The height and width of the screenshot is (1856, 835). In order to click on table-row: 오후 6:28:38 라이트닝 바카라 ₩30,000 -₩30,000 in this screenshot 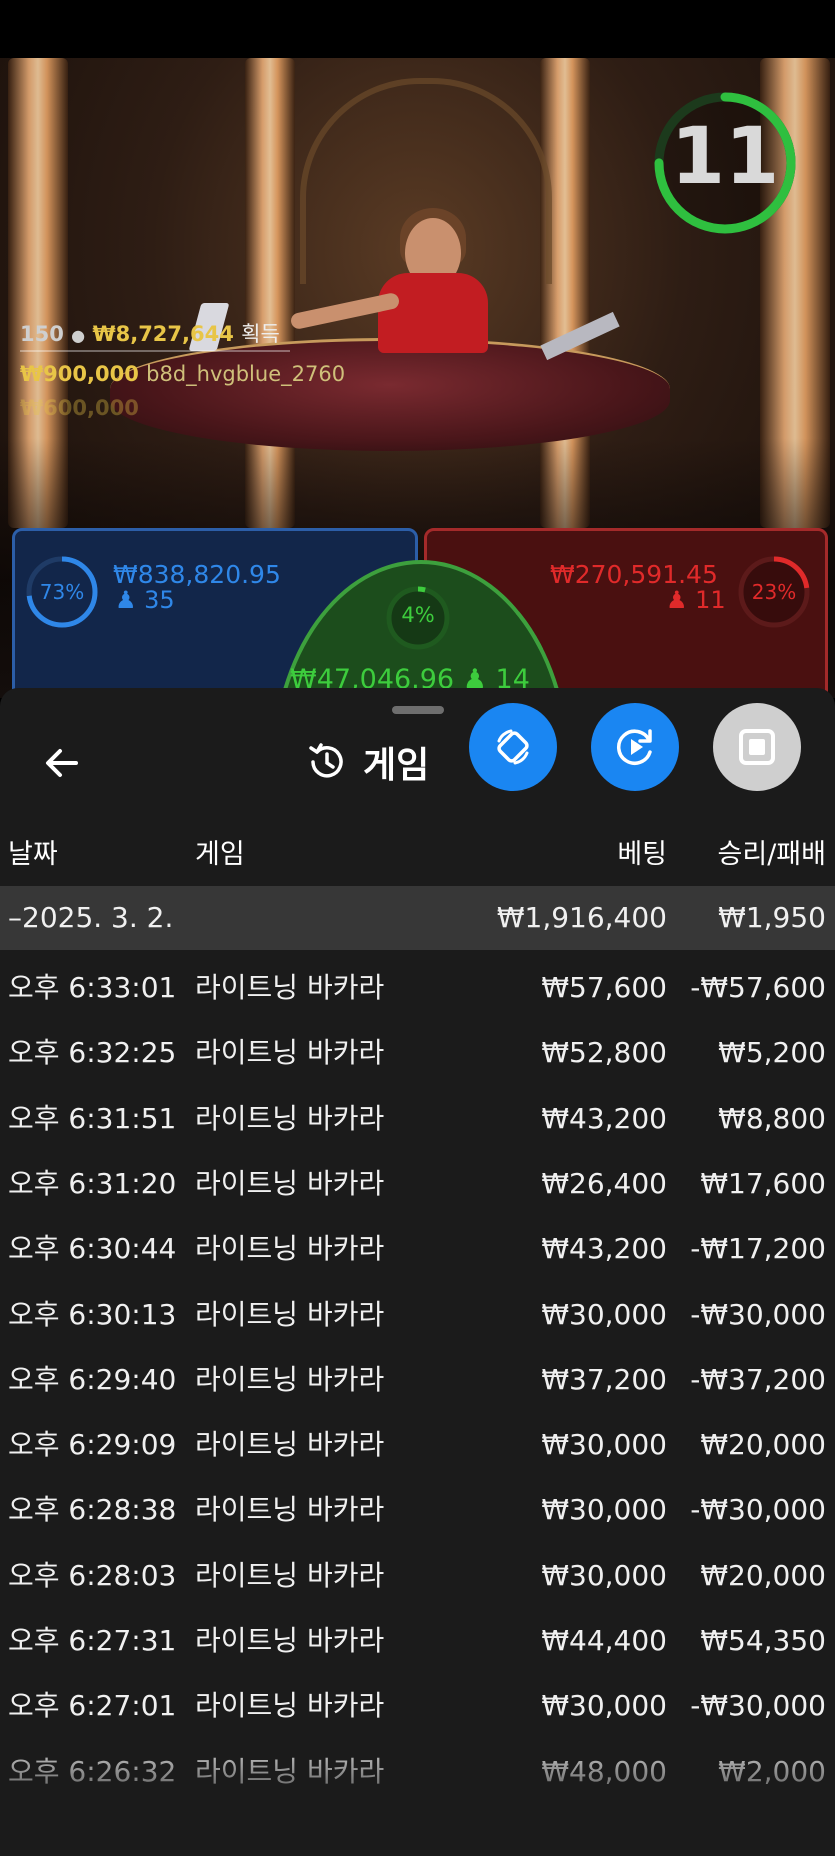, I will do `click(417, 1510)`.